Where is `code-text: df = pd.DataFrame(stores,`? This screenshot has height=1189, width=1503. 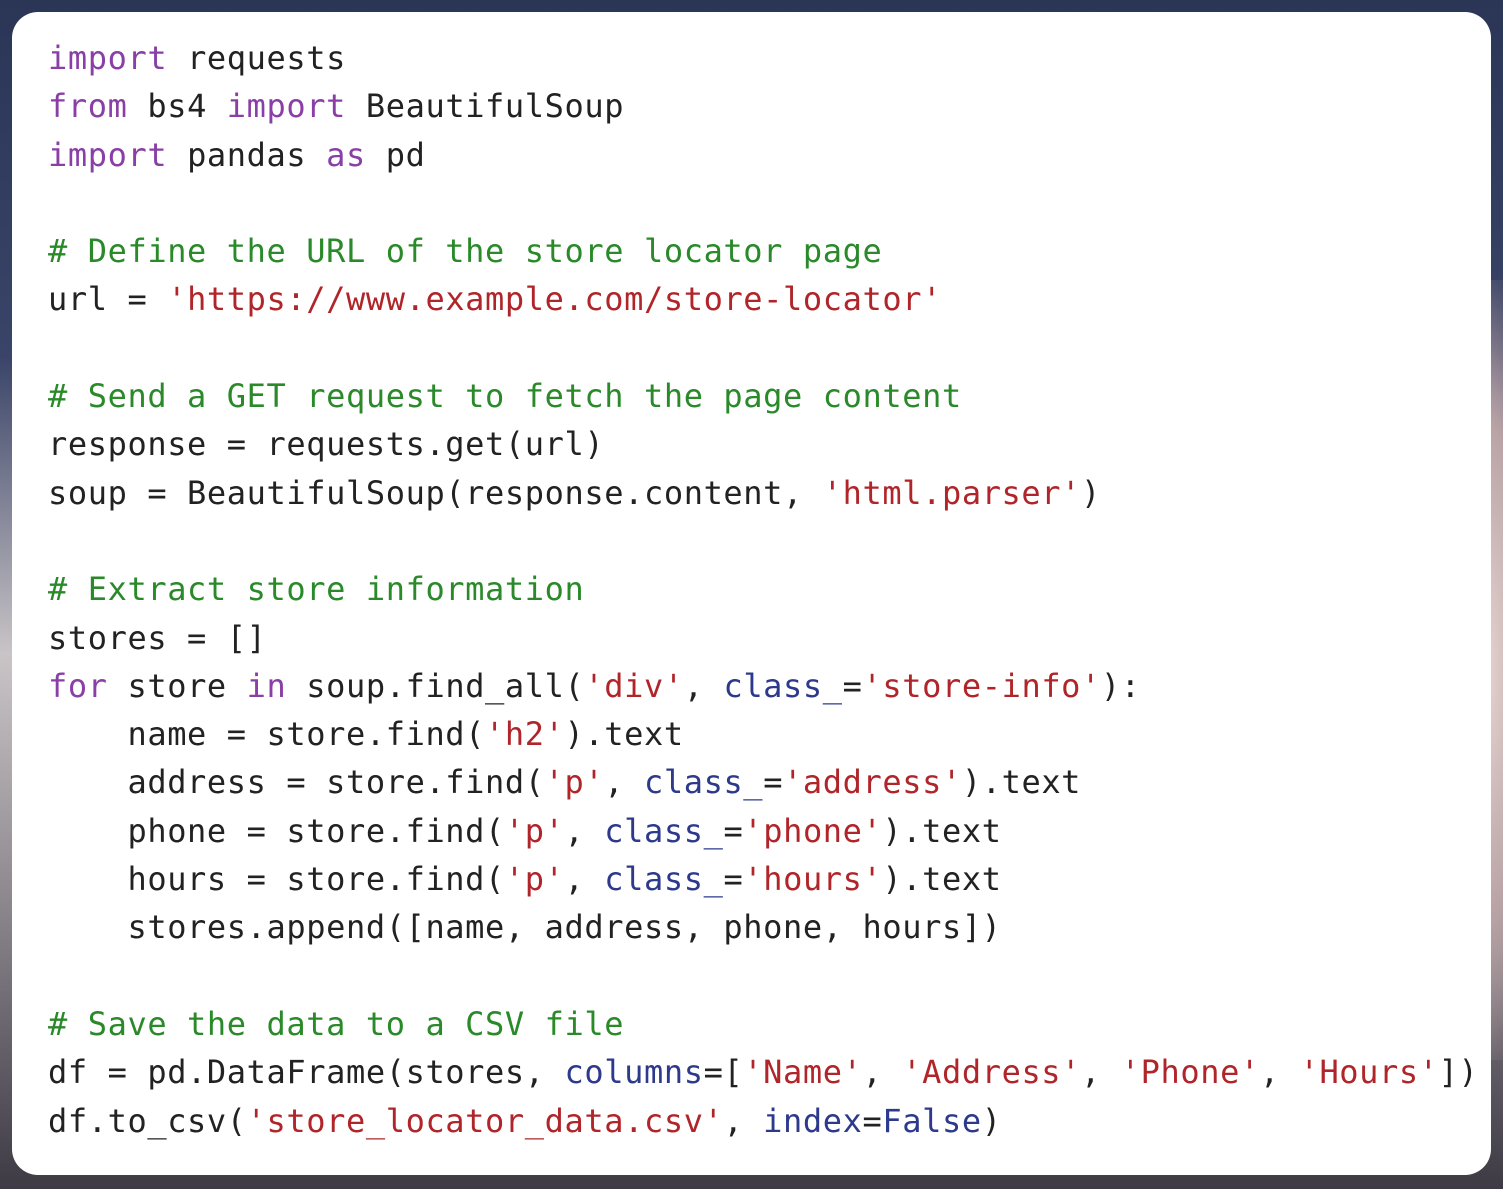 code-text: df = pd.DataFrame(stores, is located at coordinates (306, 1072).